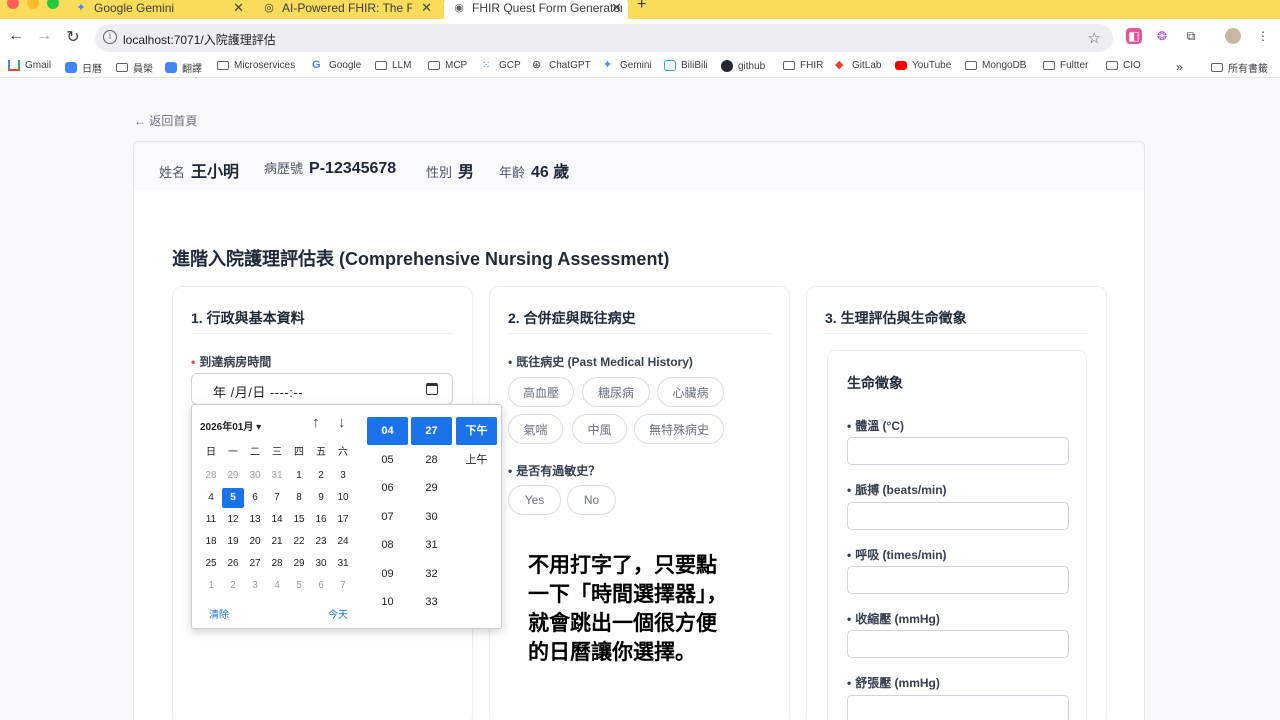  Describe the element at coordinates (387, 460) in the screenshot. I see `hour-option: 05` at that location.